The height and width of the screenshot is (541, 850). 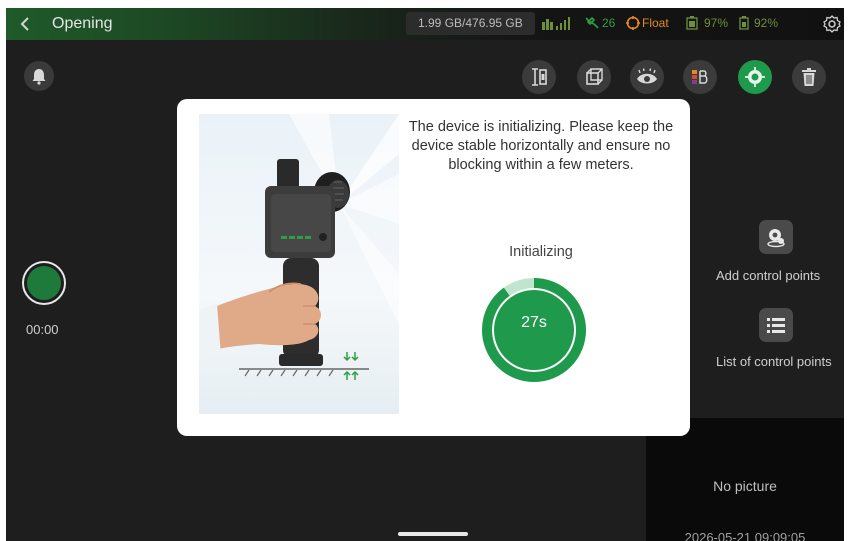 I want to click on preview-button, so click(x=647, y=77).